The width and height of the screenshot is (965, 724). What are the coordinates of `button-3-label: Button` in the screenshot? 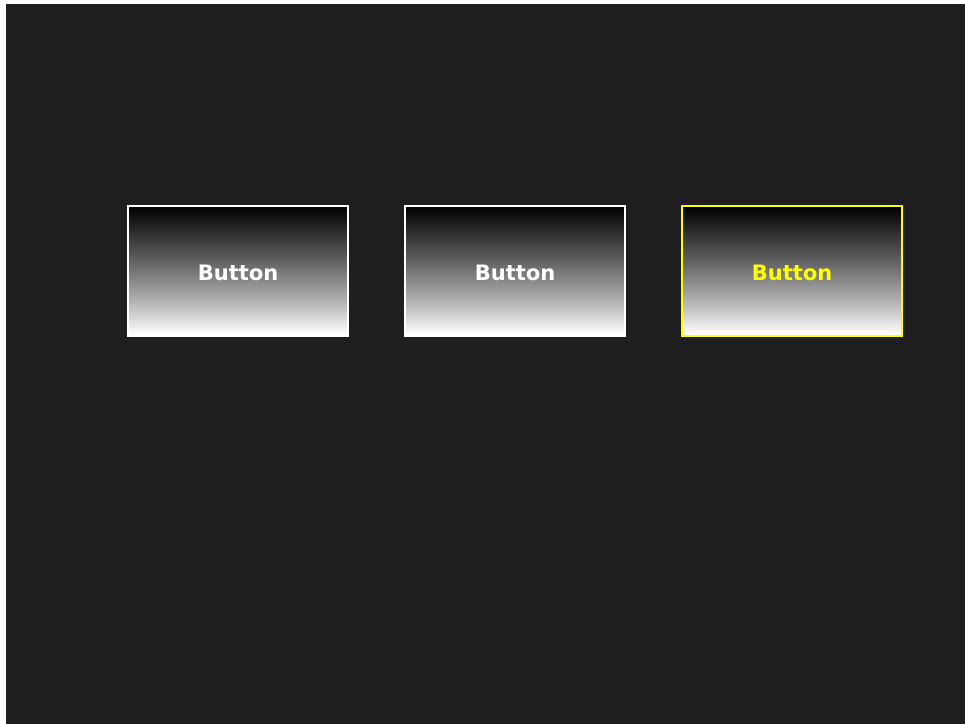 It's located at (792, 273).